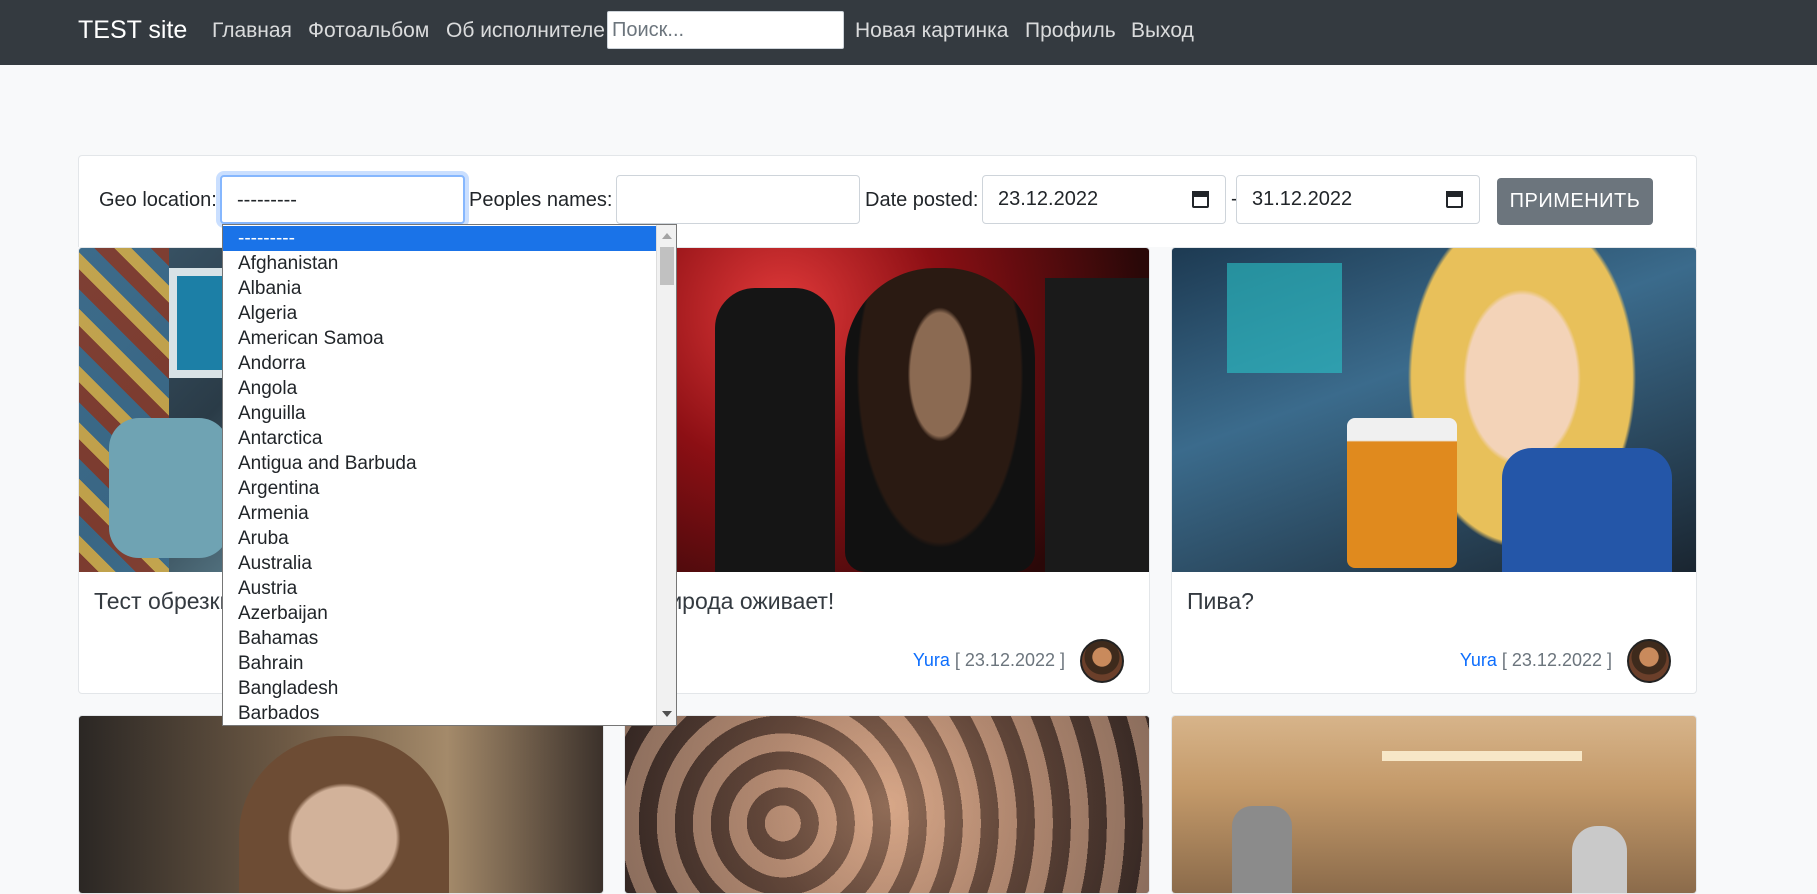 Image resolution: width=1817 pixels, height=894 pixels. Describe the element at coordinates (439, 613) in the screenshot. I see `dropdown-option: Azerbaijan` at that location.